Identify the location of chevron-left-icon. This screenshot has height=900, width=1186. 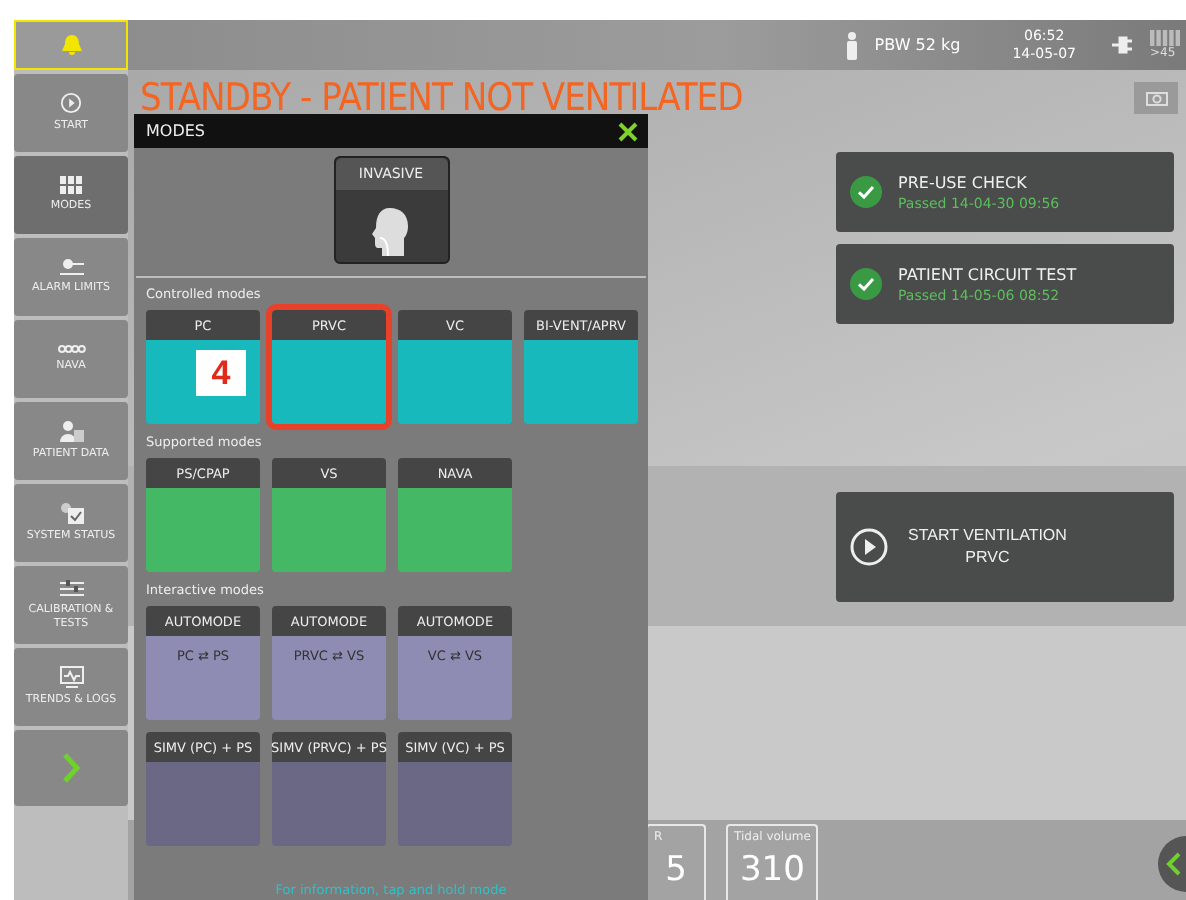
(1174, 864).